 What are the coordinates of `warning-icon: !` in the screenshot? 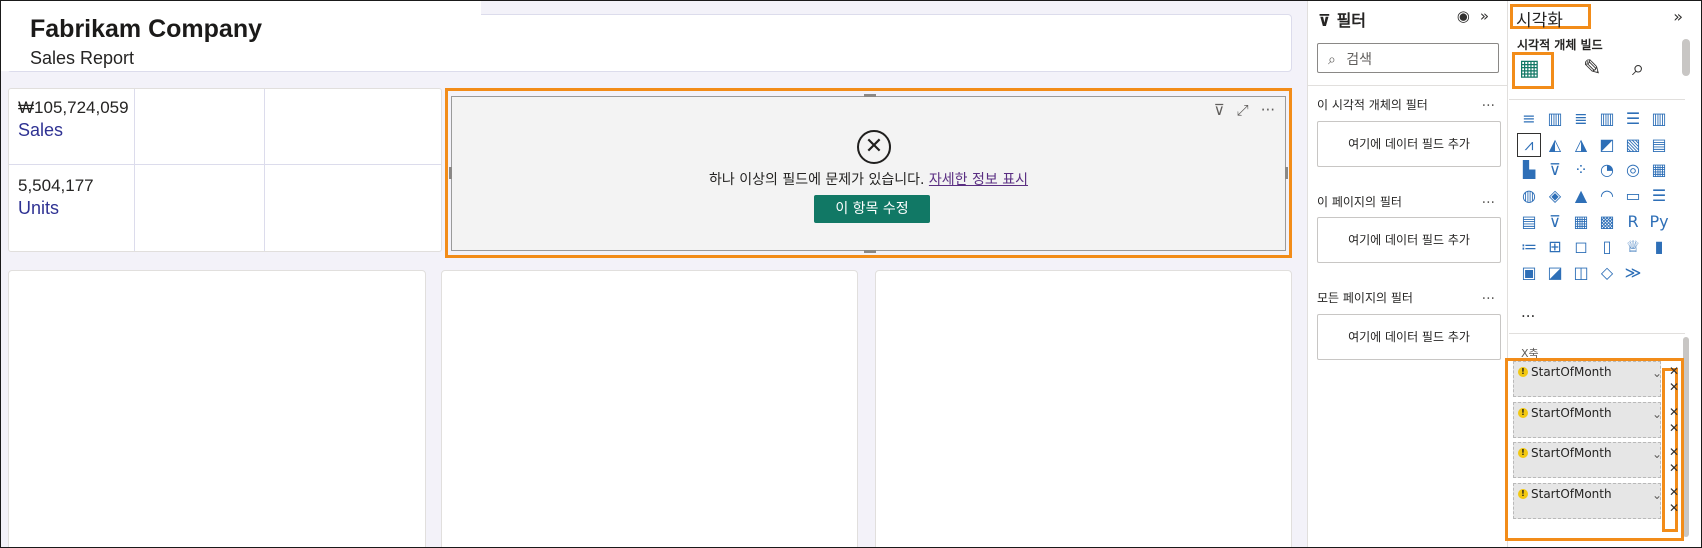 It's located at (1523, 453).